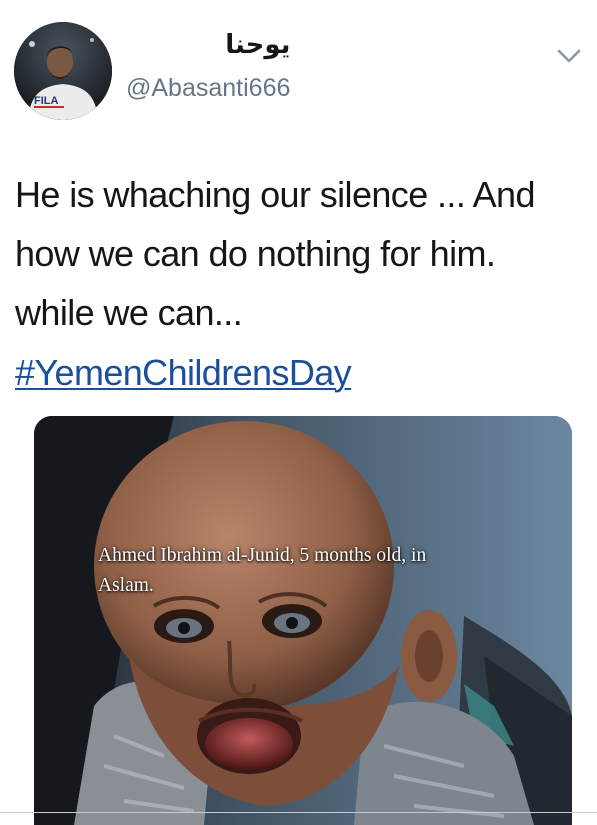 Image resolution: width=597 pixels, height=825 pixels. What do you see at coordinates (208, 88) in the screenshot?
I see `user-handle: @Abasanti666` at bounding box center [208, 88].